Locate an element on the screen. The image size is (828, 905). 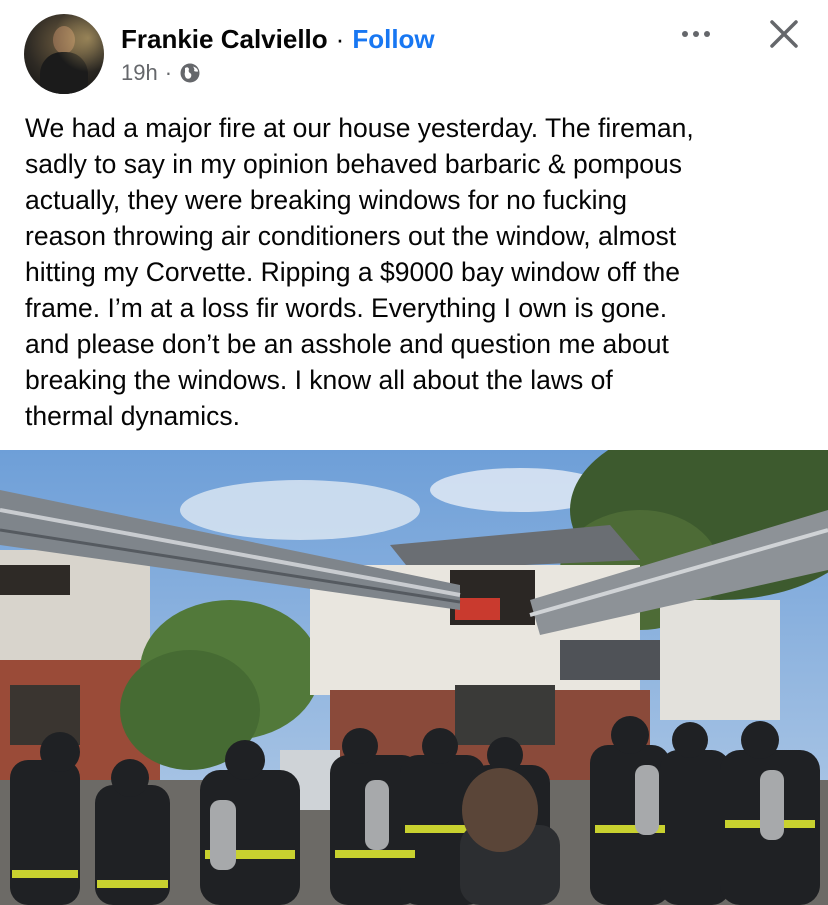
globe-icon is located at coordinates (190, 73).